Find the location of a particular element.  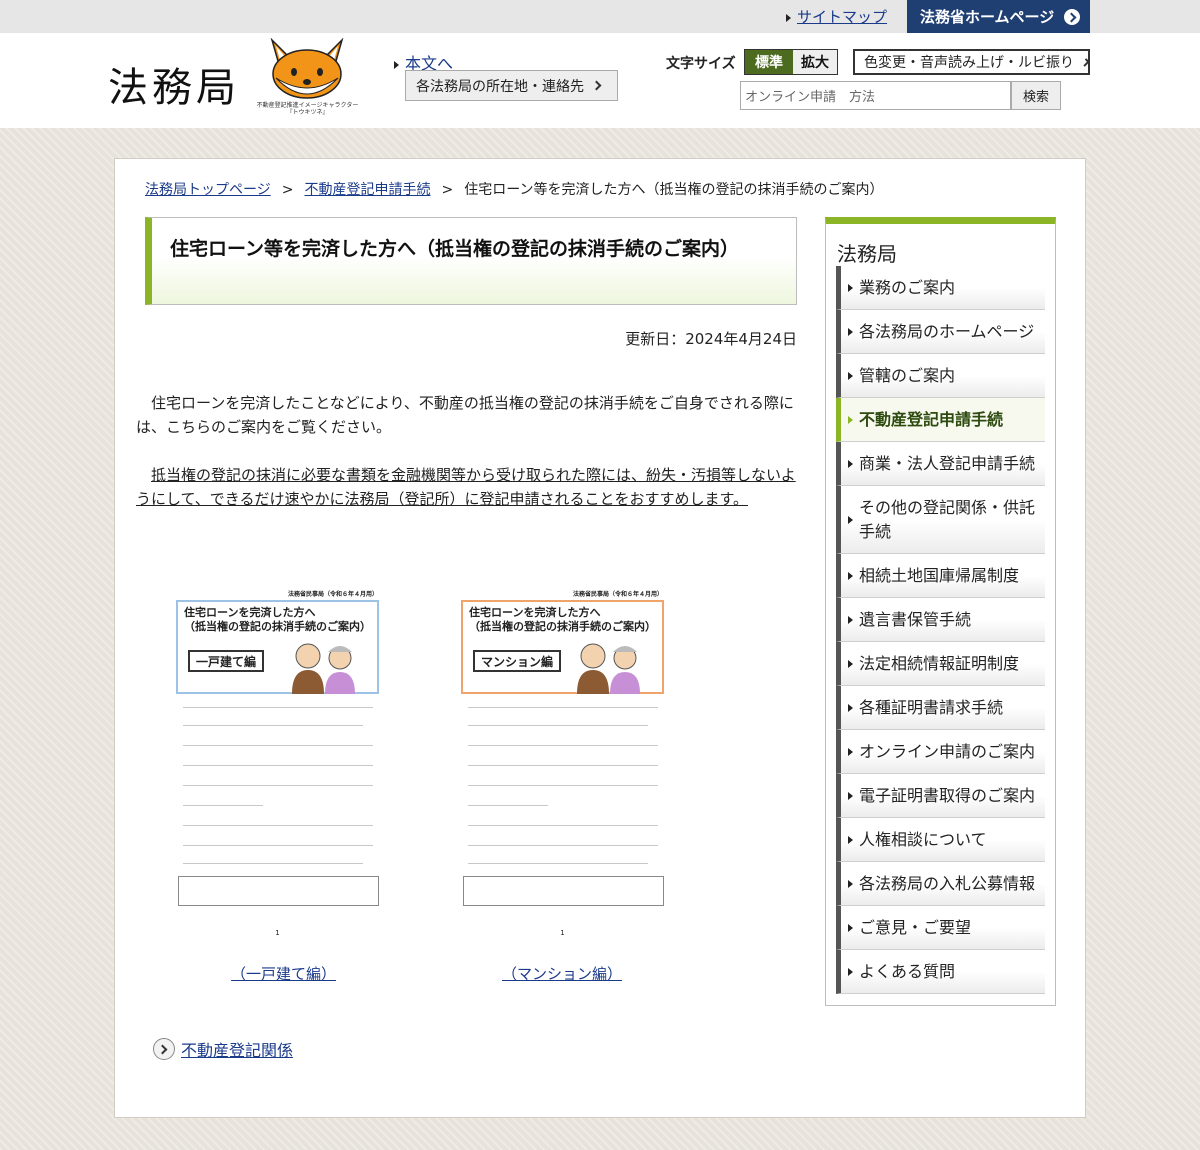

side-menu-item: 不動産登記申請手続 is located at coordinates (940, 420).